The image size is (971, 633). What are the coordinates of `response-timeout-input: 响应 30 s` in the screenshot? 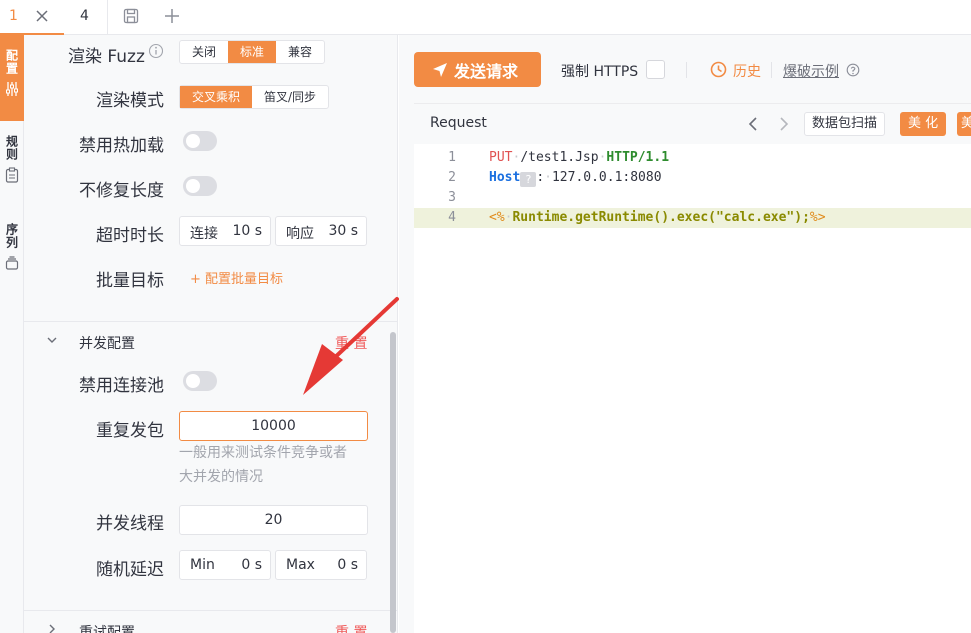 It's located at (321, 231).